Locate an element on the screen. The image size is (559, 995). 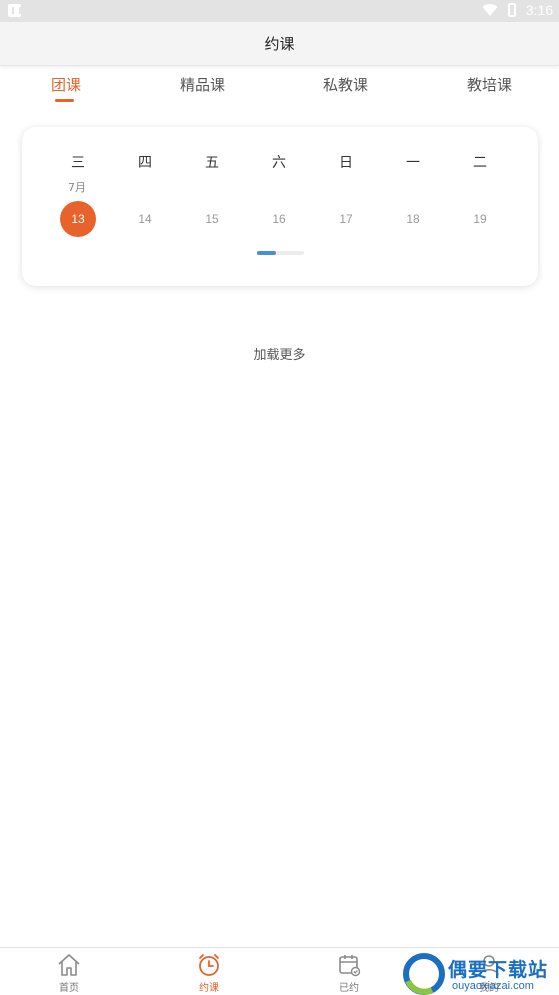
nav-book-class-label: 约课 is located at coordinates (209, 988).